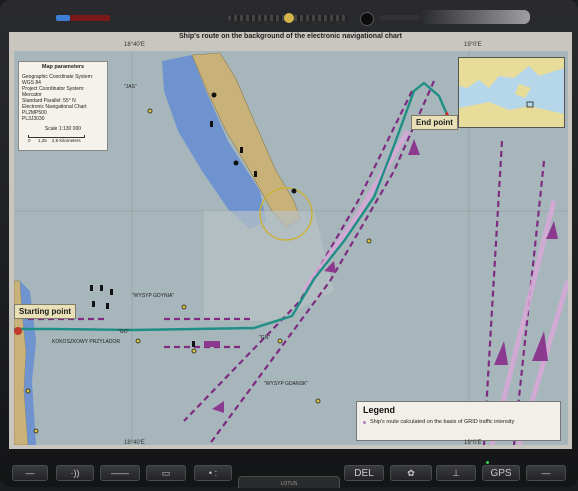 The height and width of the screenshot is (491, 578). I want to click on screen-glare, so click(475, 17).